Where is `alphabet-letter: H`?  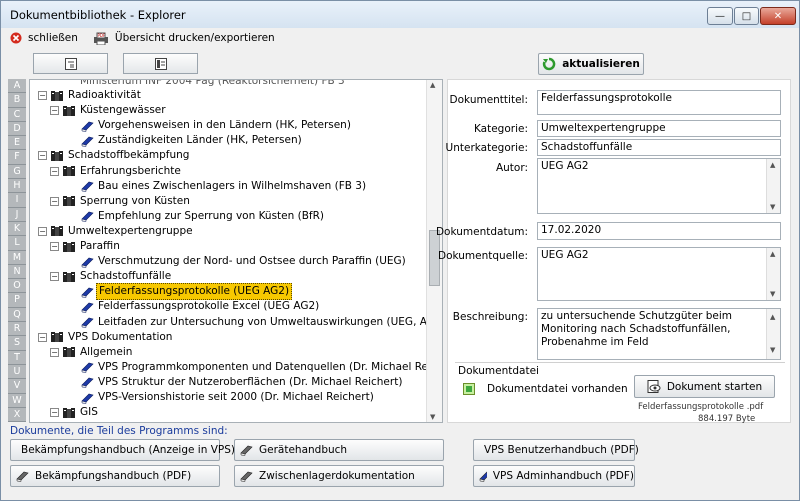 alphabet-letter: H is located at coordinates (17, 186).